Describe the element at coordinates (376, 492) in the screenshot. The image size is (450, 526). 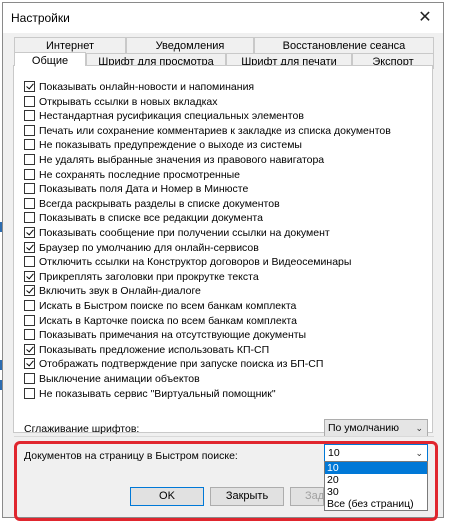
I see `dropdown-option: 30` at that location.